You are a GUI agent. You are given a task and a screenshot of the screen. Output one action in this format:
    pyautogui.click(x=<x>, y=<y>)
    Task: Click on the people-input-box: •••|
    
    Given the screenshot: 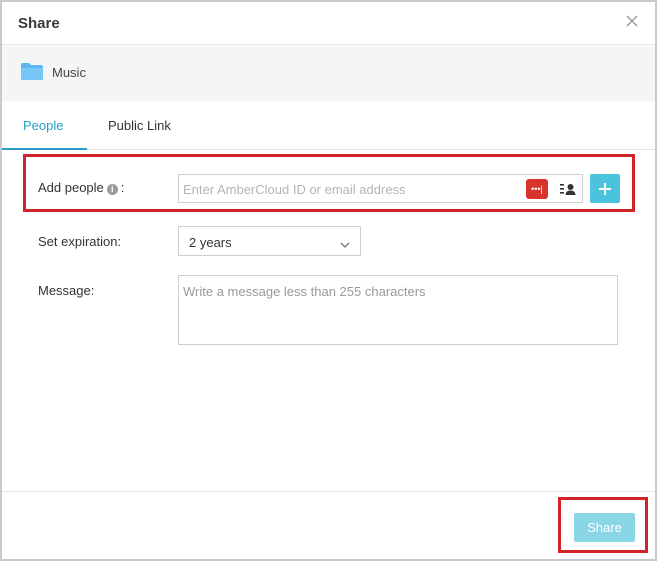 What is the action you would take?
    pyautogui.click(x=380, y=188)
    